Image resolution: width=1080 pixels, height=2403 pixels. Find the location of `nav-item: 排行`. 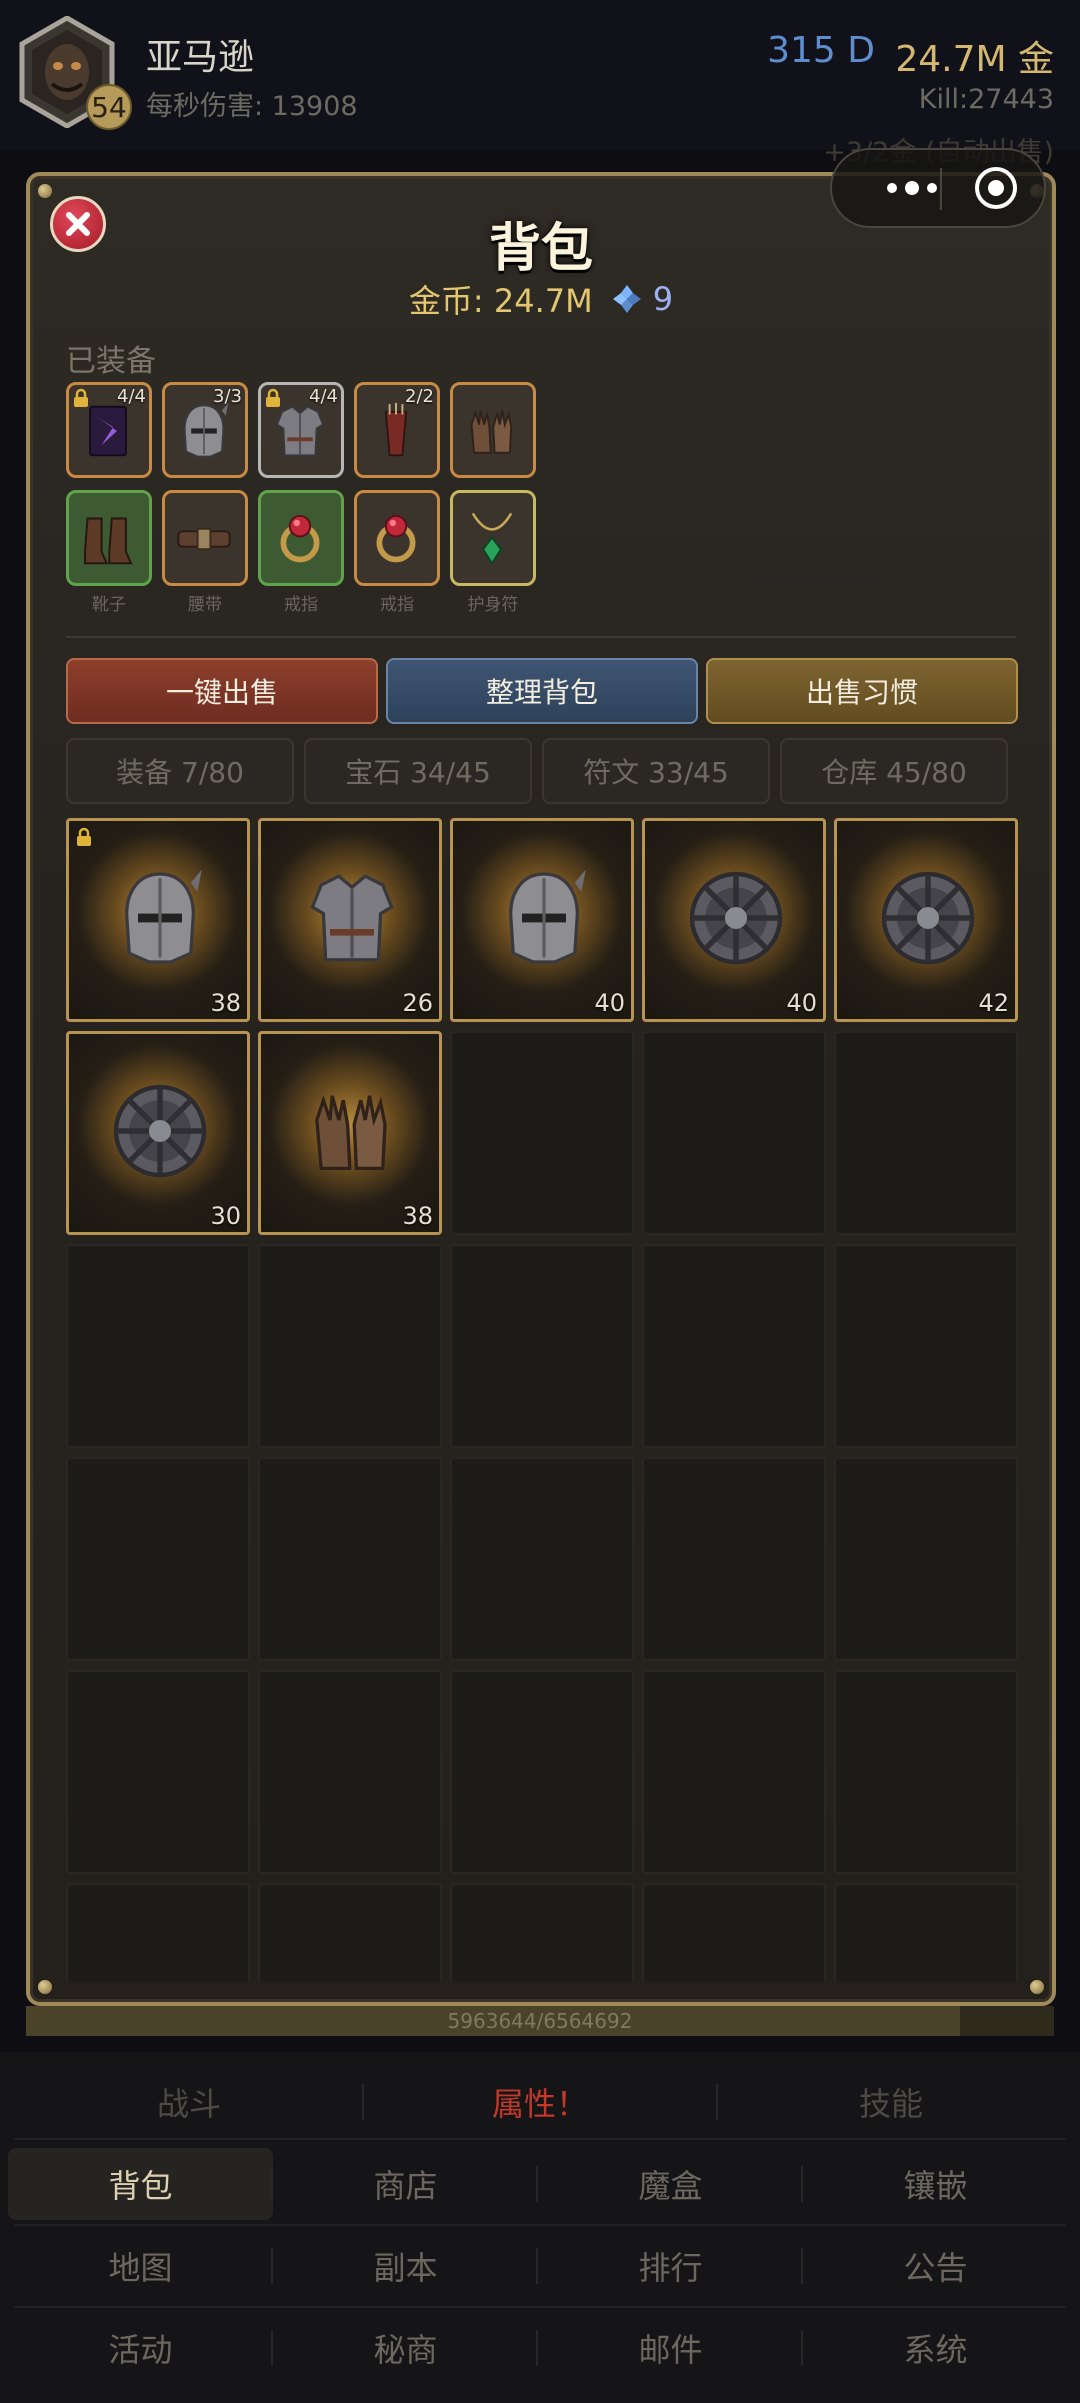

nav-item: 排行 is located at coordinates (670, 2266).